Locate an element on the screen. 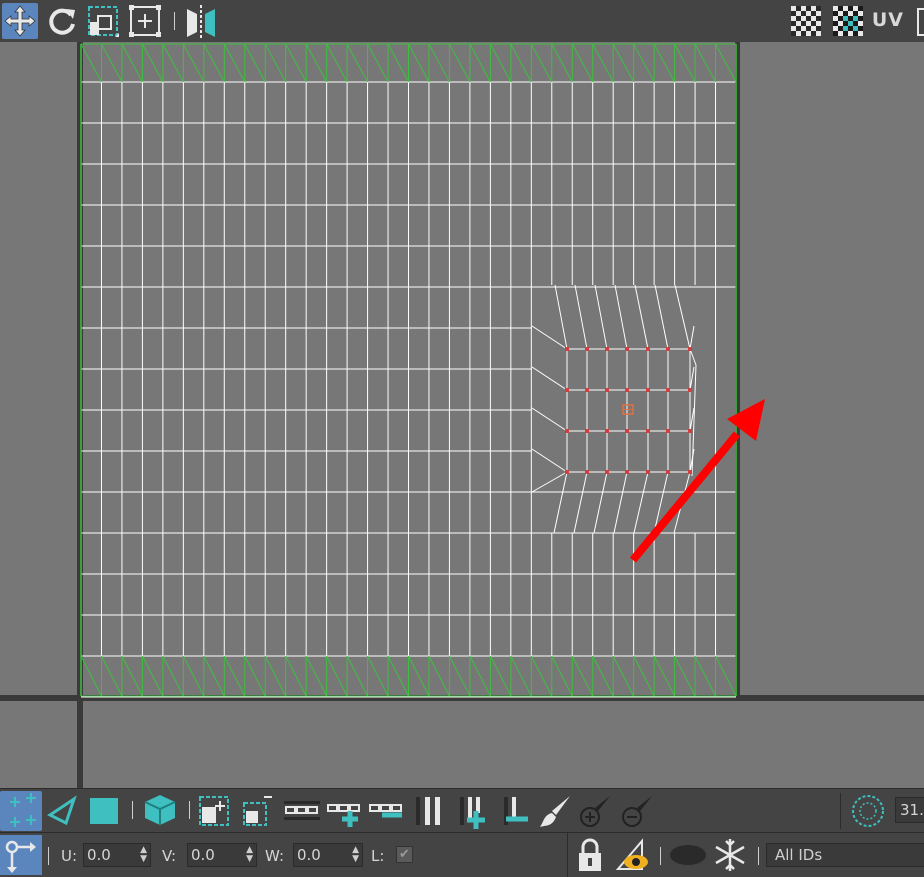  pivot-button is located at coordinates (21, 855).